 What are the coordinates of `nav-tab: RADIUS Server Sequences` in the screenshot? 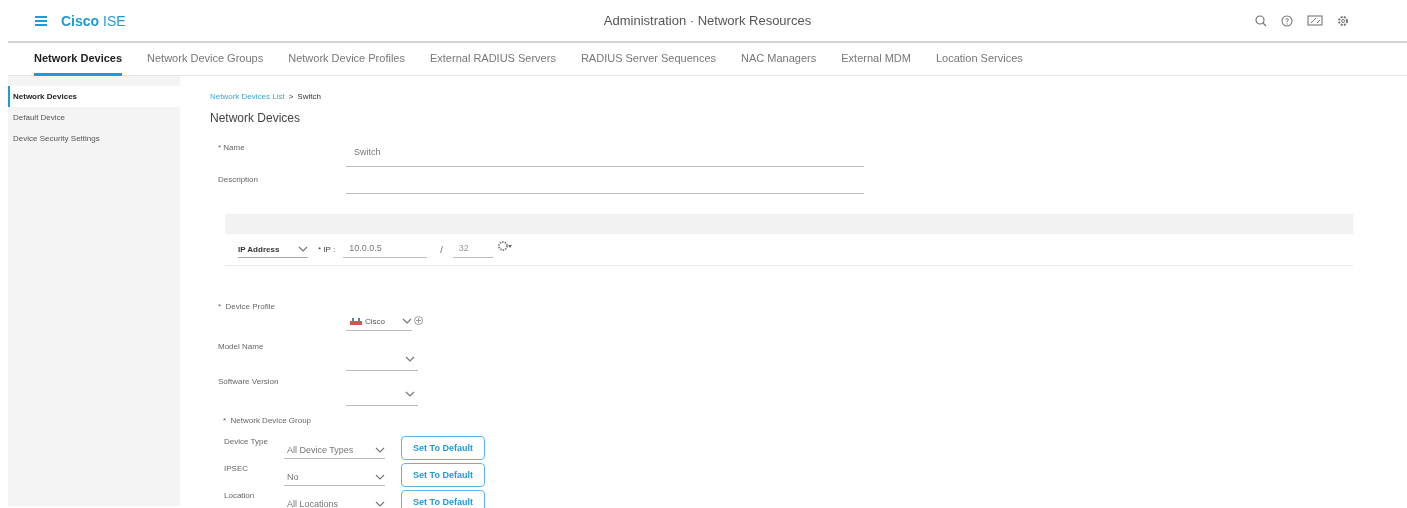 It's located at (648, 59).